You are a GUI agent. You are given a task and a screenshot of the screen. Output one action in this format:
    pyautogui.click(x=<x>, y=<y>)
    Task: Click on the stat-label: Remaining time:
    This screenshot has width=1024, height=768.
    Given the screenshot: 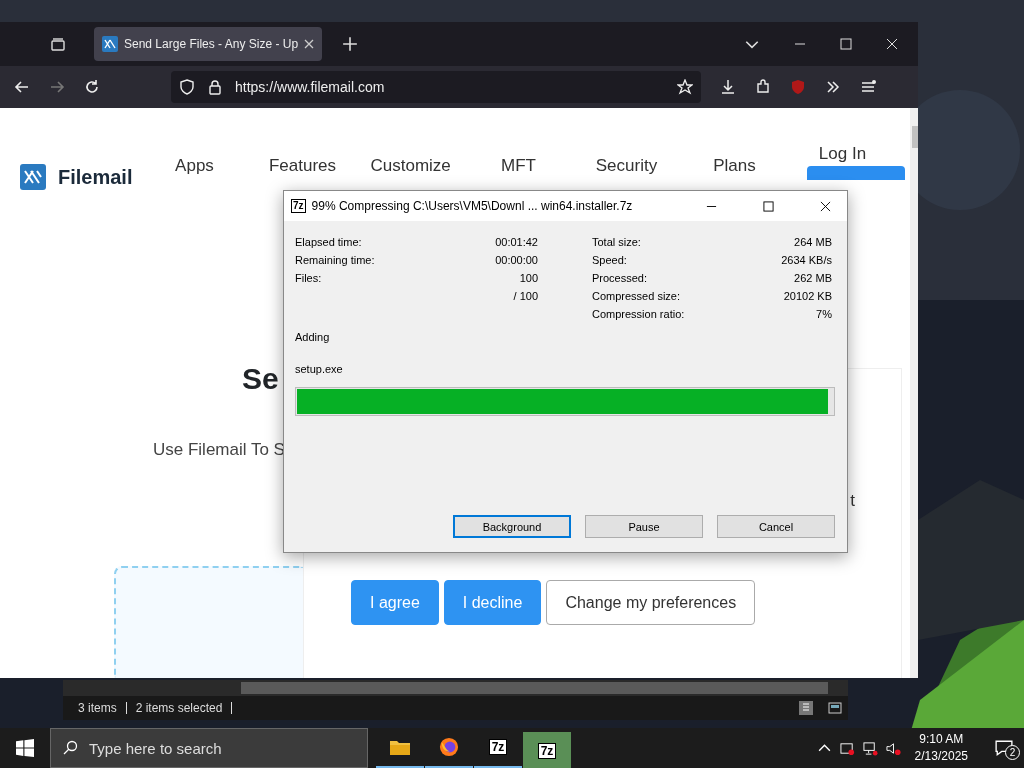 What is the action you would take?
    pyautogui.click(x=335, y=260)
    